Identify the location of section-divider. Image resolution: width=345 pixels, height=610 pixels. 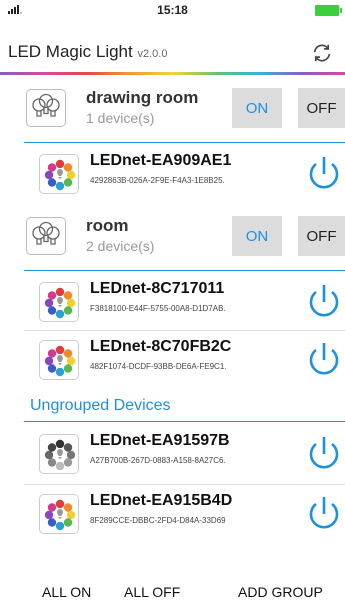
(184, 421).